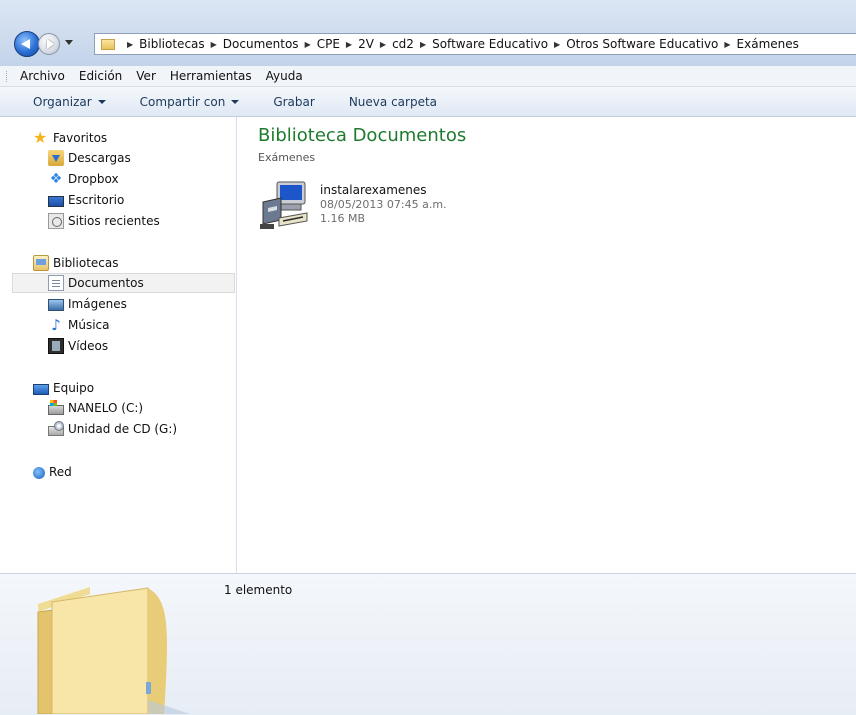  I want to click on nav-item-label: Sitios recientes, so click(114, 221).